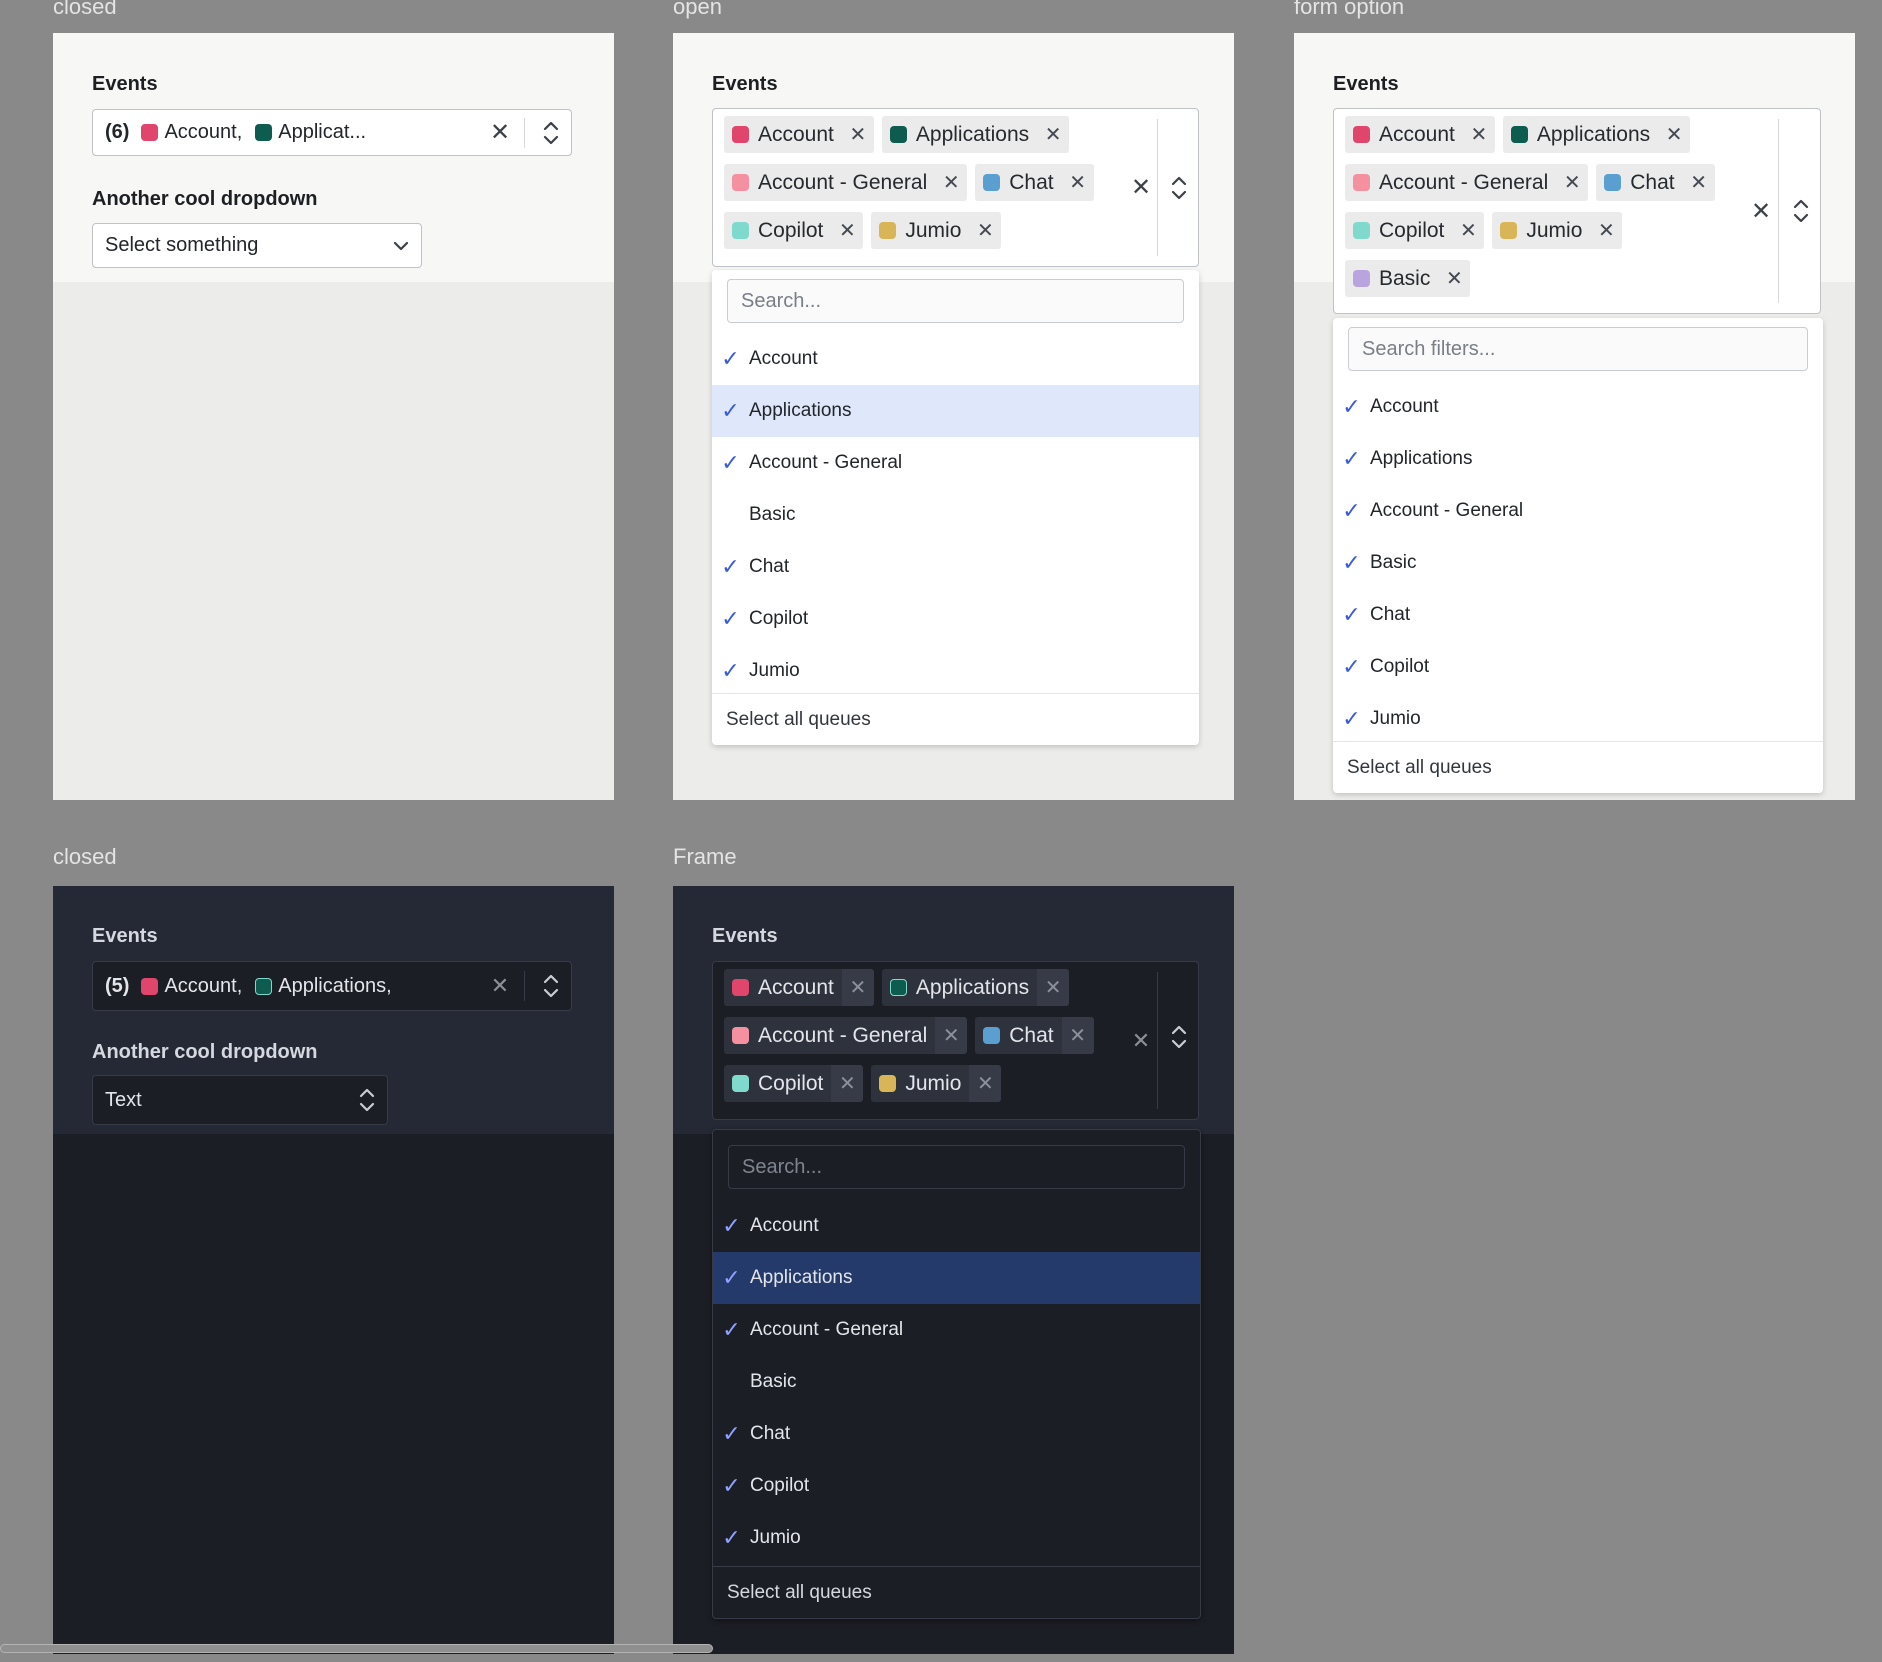 This screenshot has width=1882, height=1662. Describe the element at coordinates (182, 245) in the screenshot. I see `select-value: Select something` at that location.